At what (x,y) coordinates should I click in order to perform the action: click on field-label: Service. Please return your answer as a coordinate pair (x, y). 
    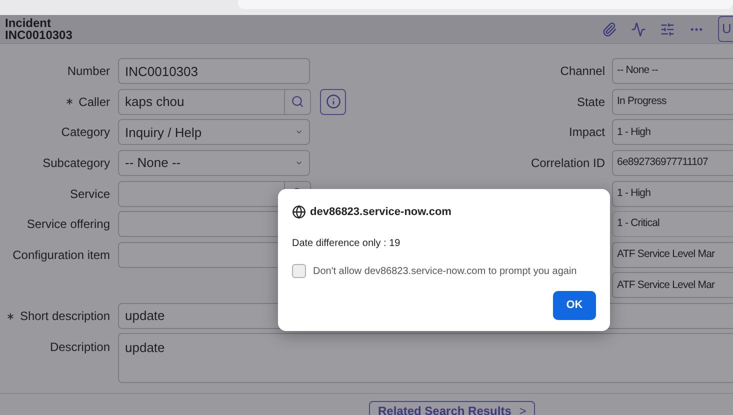
    Looking at the image, I should click on (90, 194).